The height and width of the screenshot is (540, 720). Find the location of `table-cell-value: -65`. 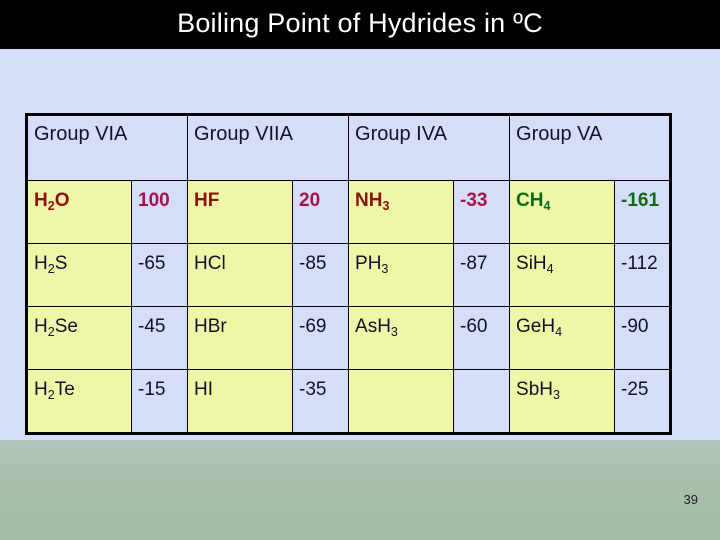

table-cell-value: -65 is located at coordinates (159, 275).